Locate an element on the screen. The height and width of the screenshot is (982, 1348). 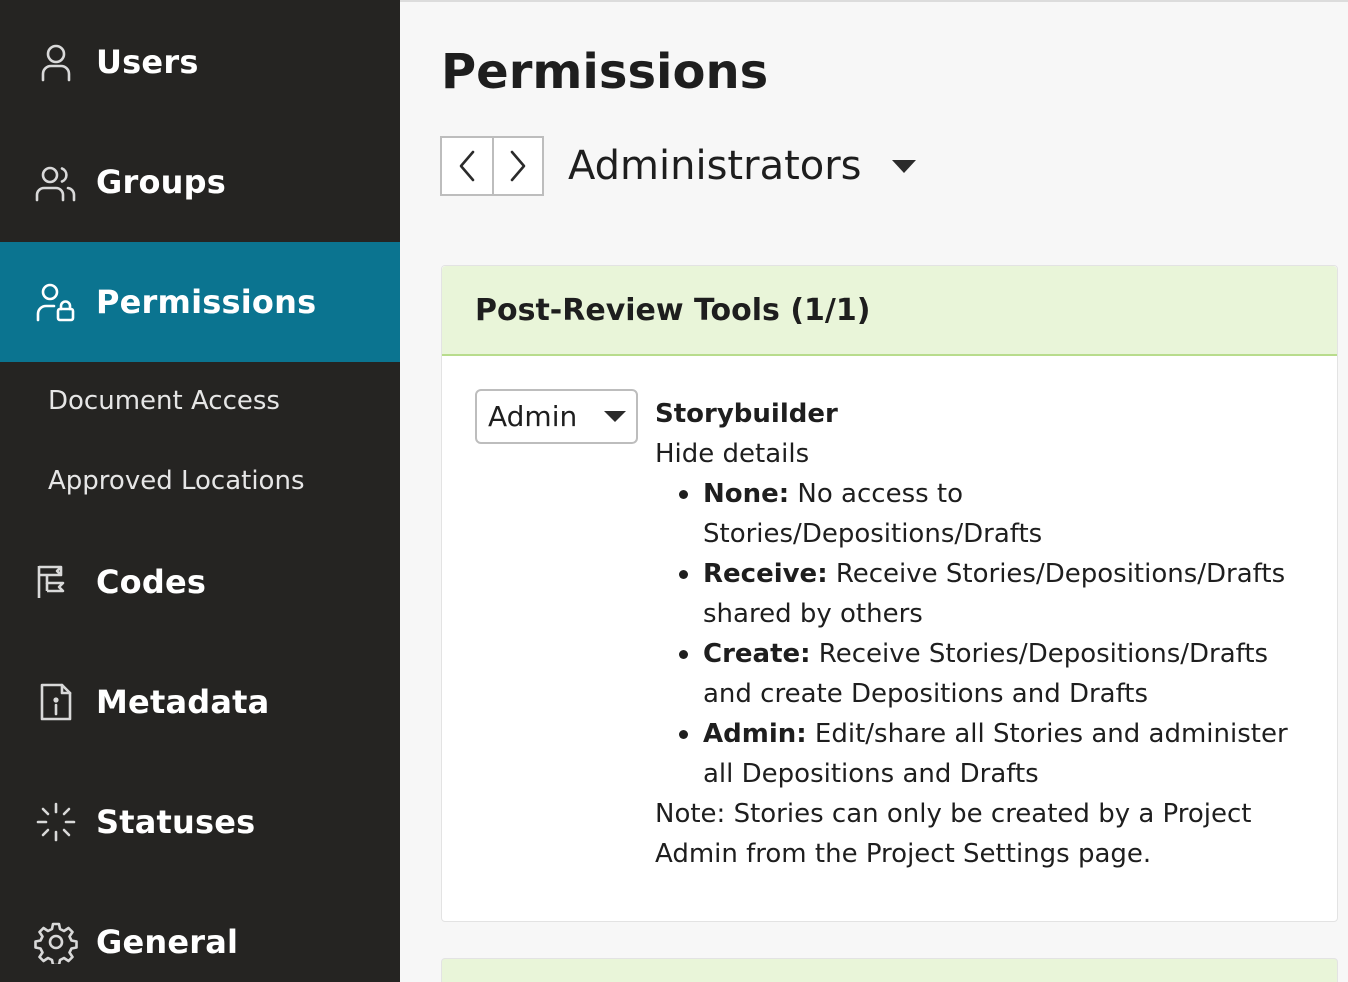
sidebar-item-label: Codes is located at coordinates (151, 582).